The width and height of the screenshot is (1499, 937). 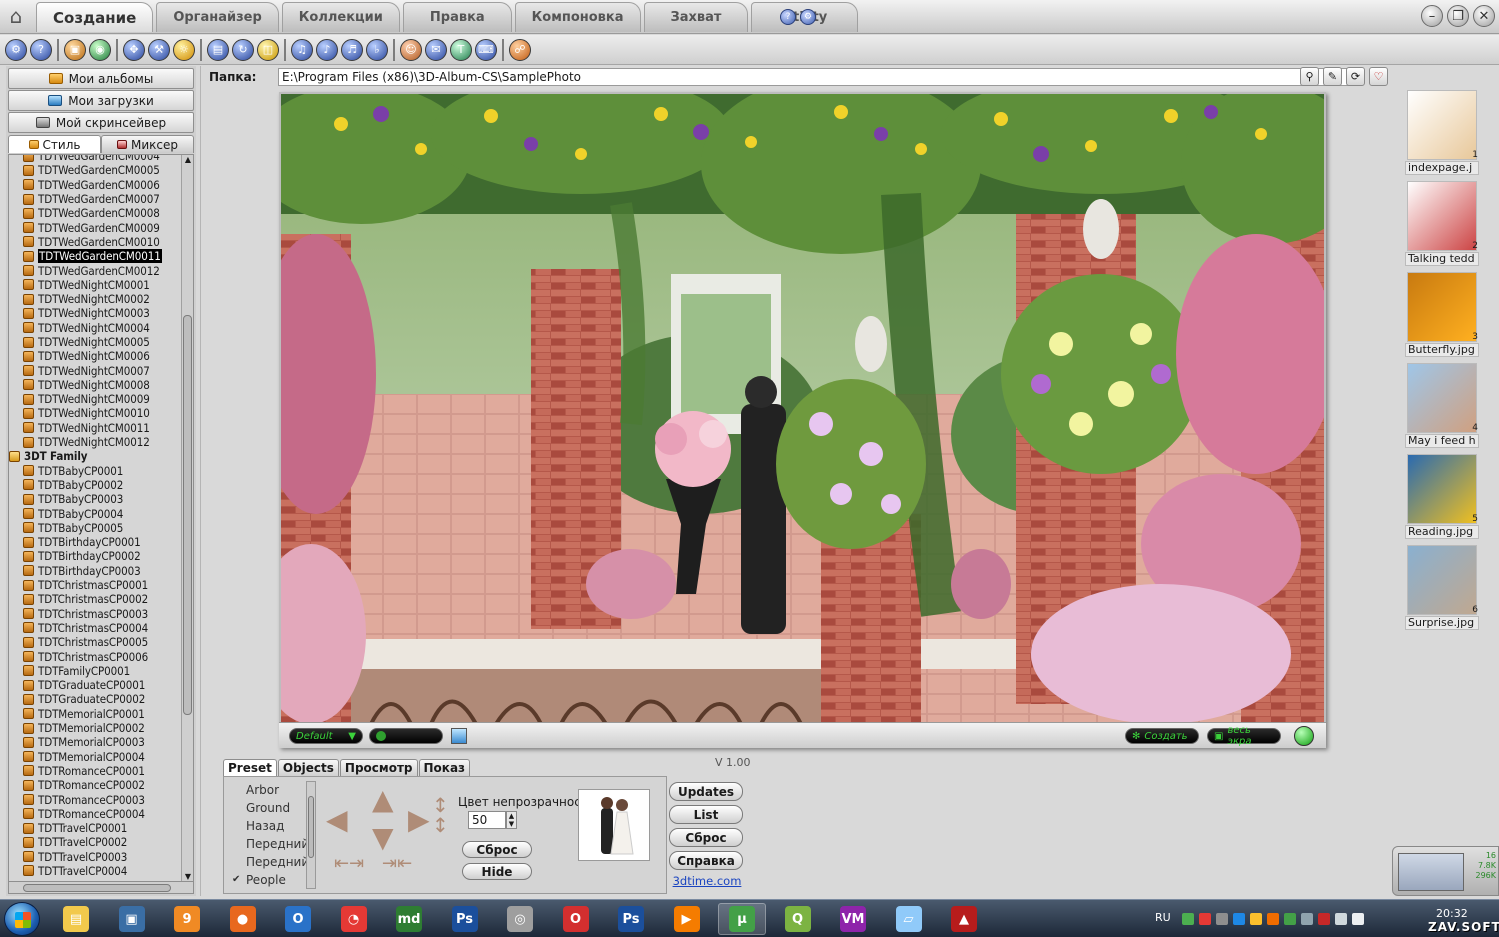 What do you see at coordinates (497, 849) in the screenshot?
I see `reset-object-button: Сброс` at bounding box center [497, 849].